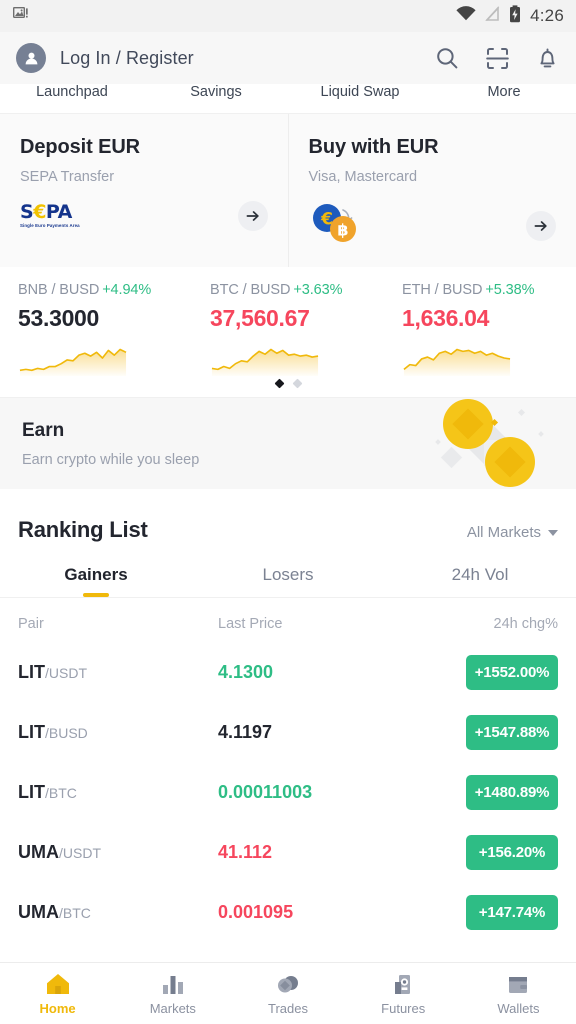 The width and height of the screenshot is (576, 1024). Describe the element at coordinates (518, 1008) in the screenshot. I see `nav-label: Wallets` at that location.